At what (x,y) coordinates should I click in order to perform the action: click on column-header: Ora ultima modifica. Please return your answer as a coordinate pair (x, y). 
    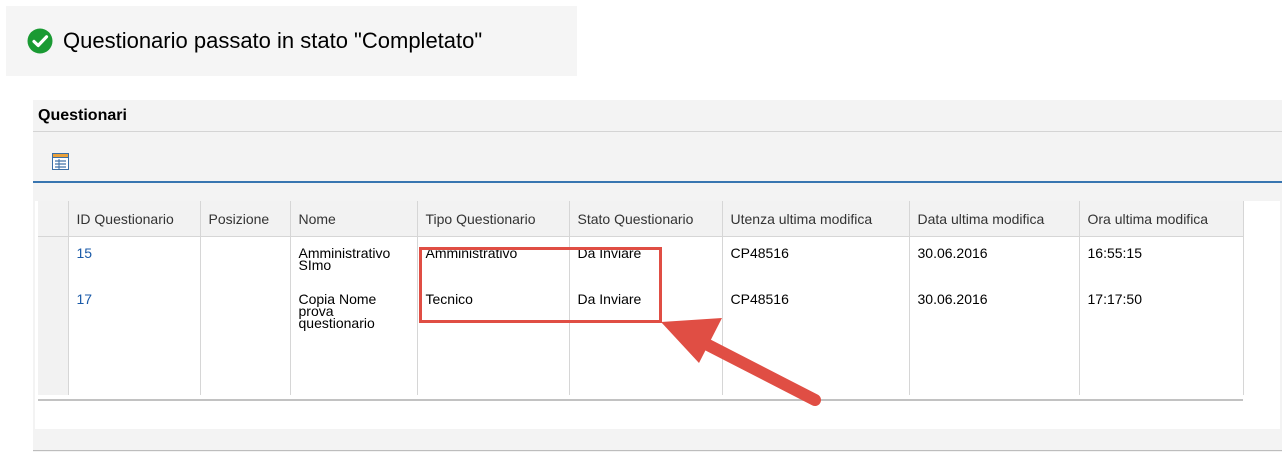
    Looking at the image, I should click on (1161, 219).